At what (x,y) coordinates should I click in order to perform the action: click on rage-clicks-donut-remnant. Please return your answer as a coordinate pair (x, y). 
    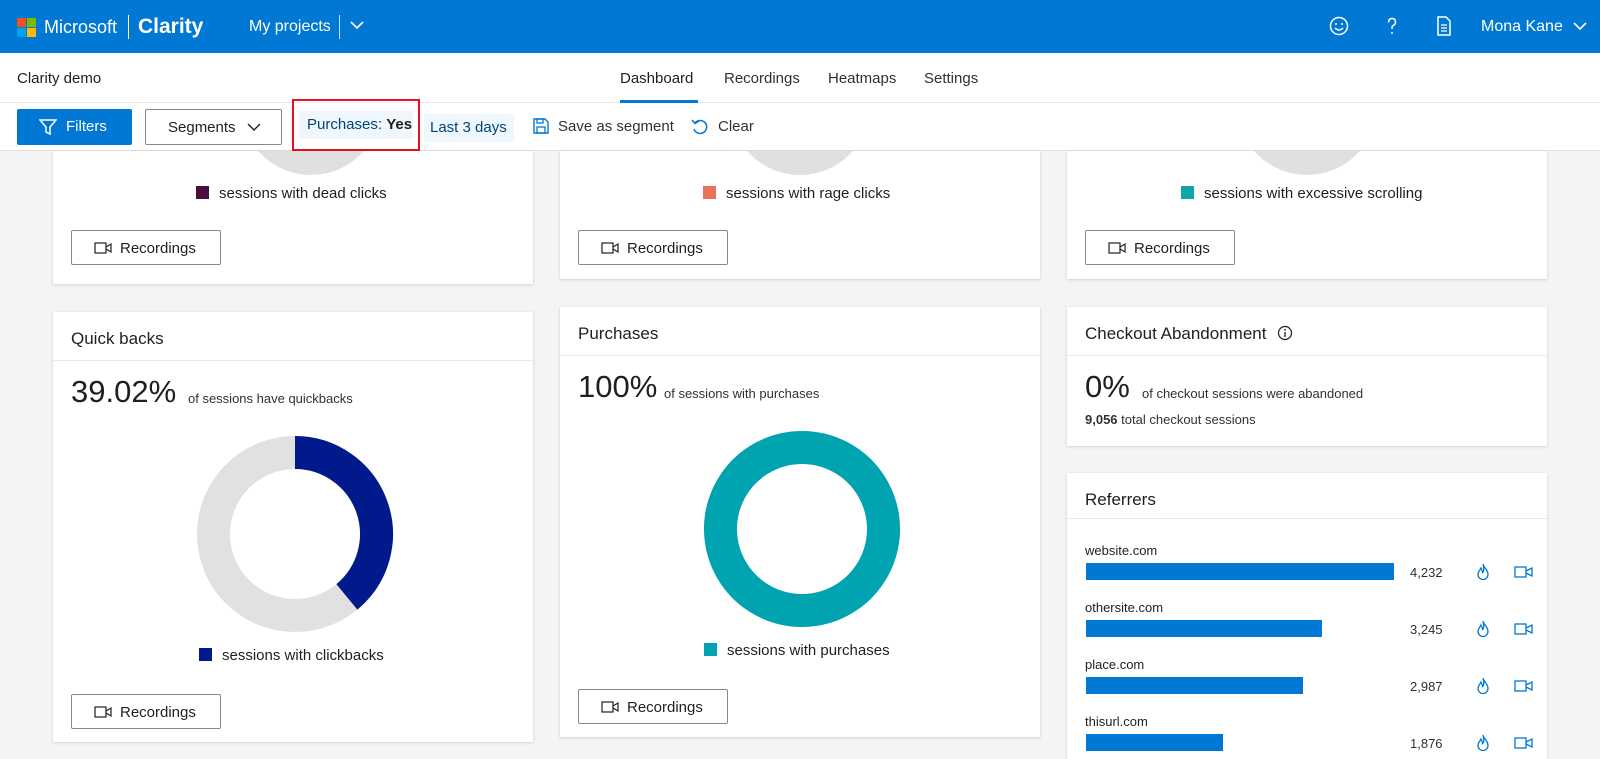
    Looking at the image, I should click on (800, 163).